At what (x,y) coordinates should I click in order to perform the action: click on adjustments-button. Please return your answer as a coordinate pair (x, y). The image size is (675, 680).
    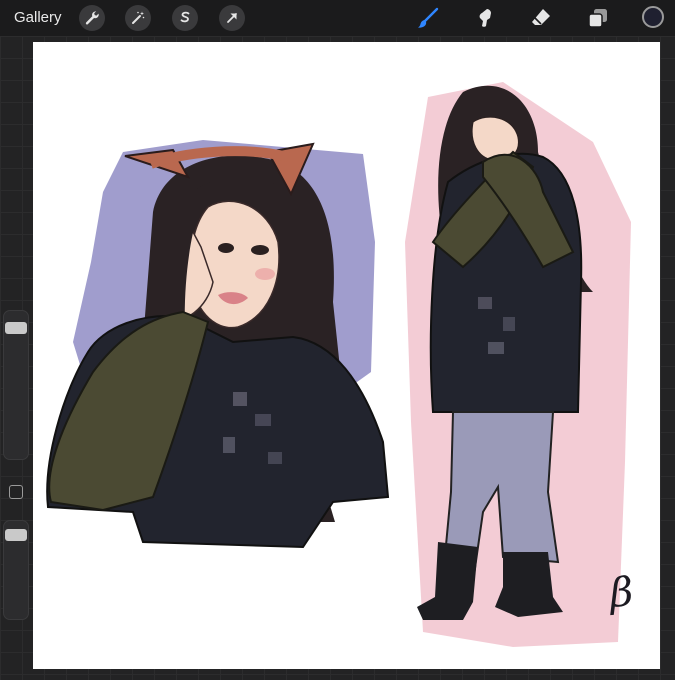
    Looking at the image, I should click on (138, 18).